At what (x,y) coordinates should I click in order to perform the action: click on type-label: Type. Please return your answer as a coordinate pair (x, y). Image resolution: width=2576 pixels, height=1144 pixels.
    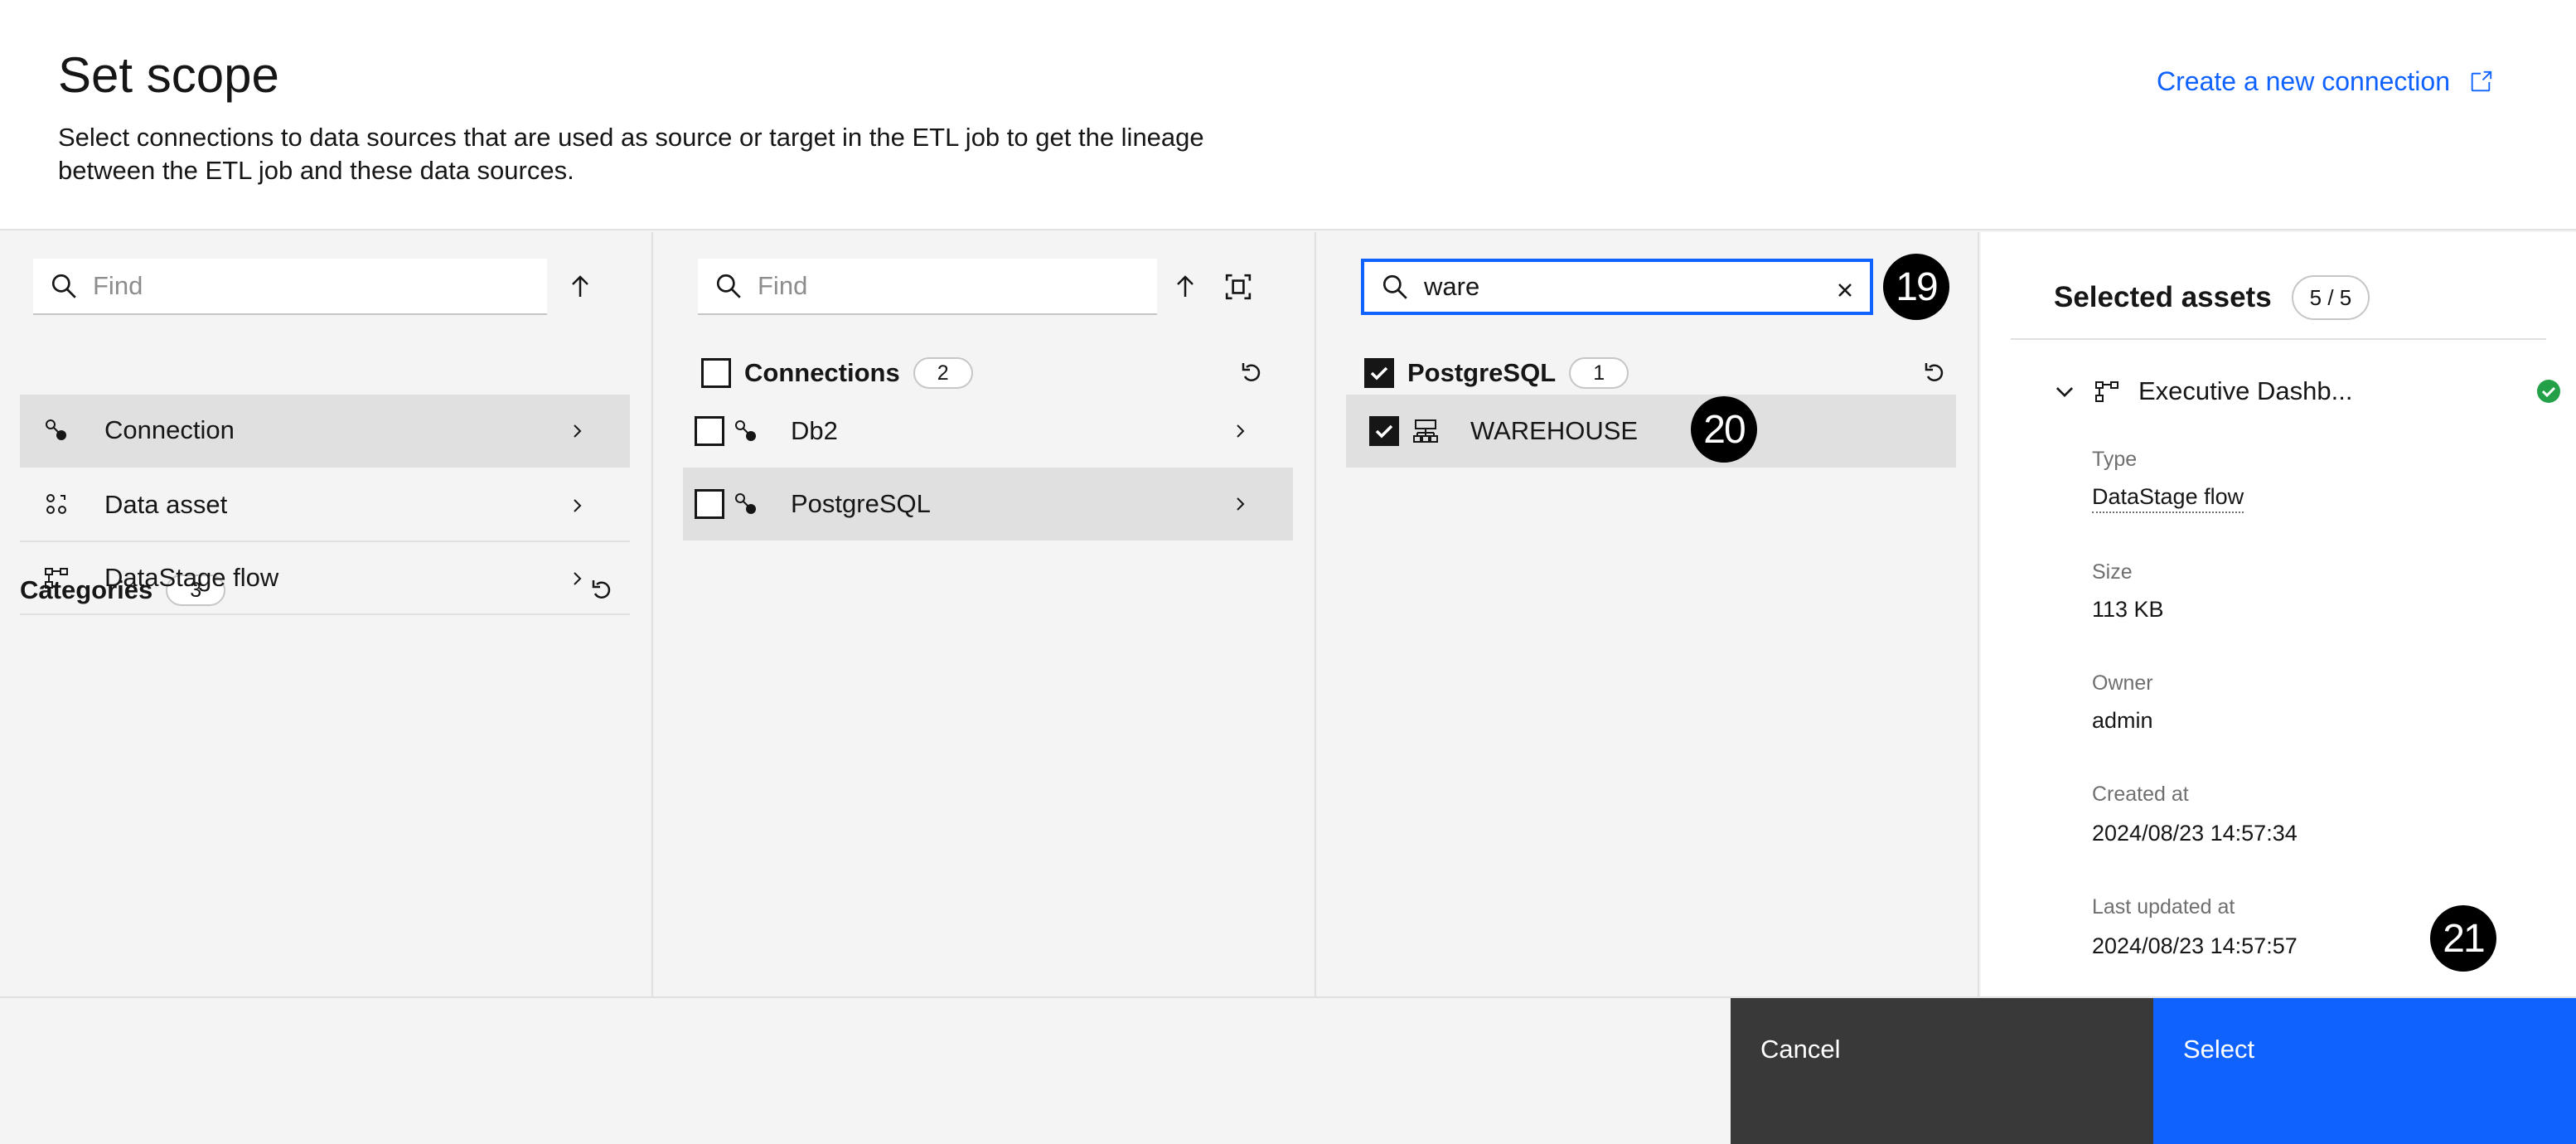
    Looking at the image, I should click on (2115, 459).